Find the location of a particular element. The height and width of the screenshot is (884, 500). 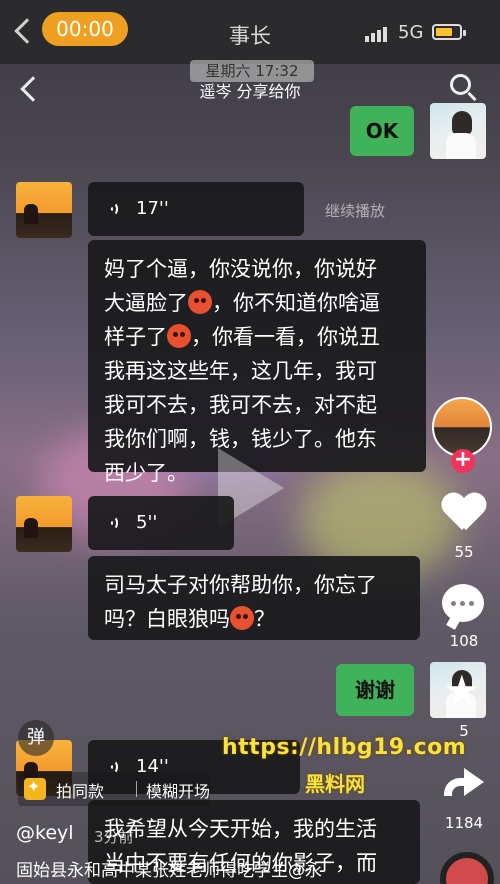

sparkle-icon is located at coordinates (35, 788).